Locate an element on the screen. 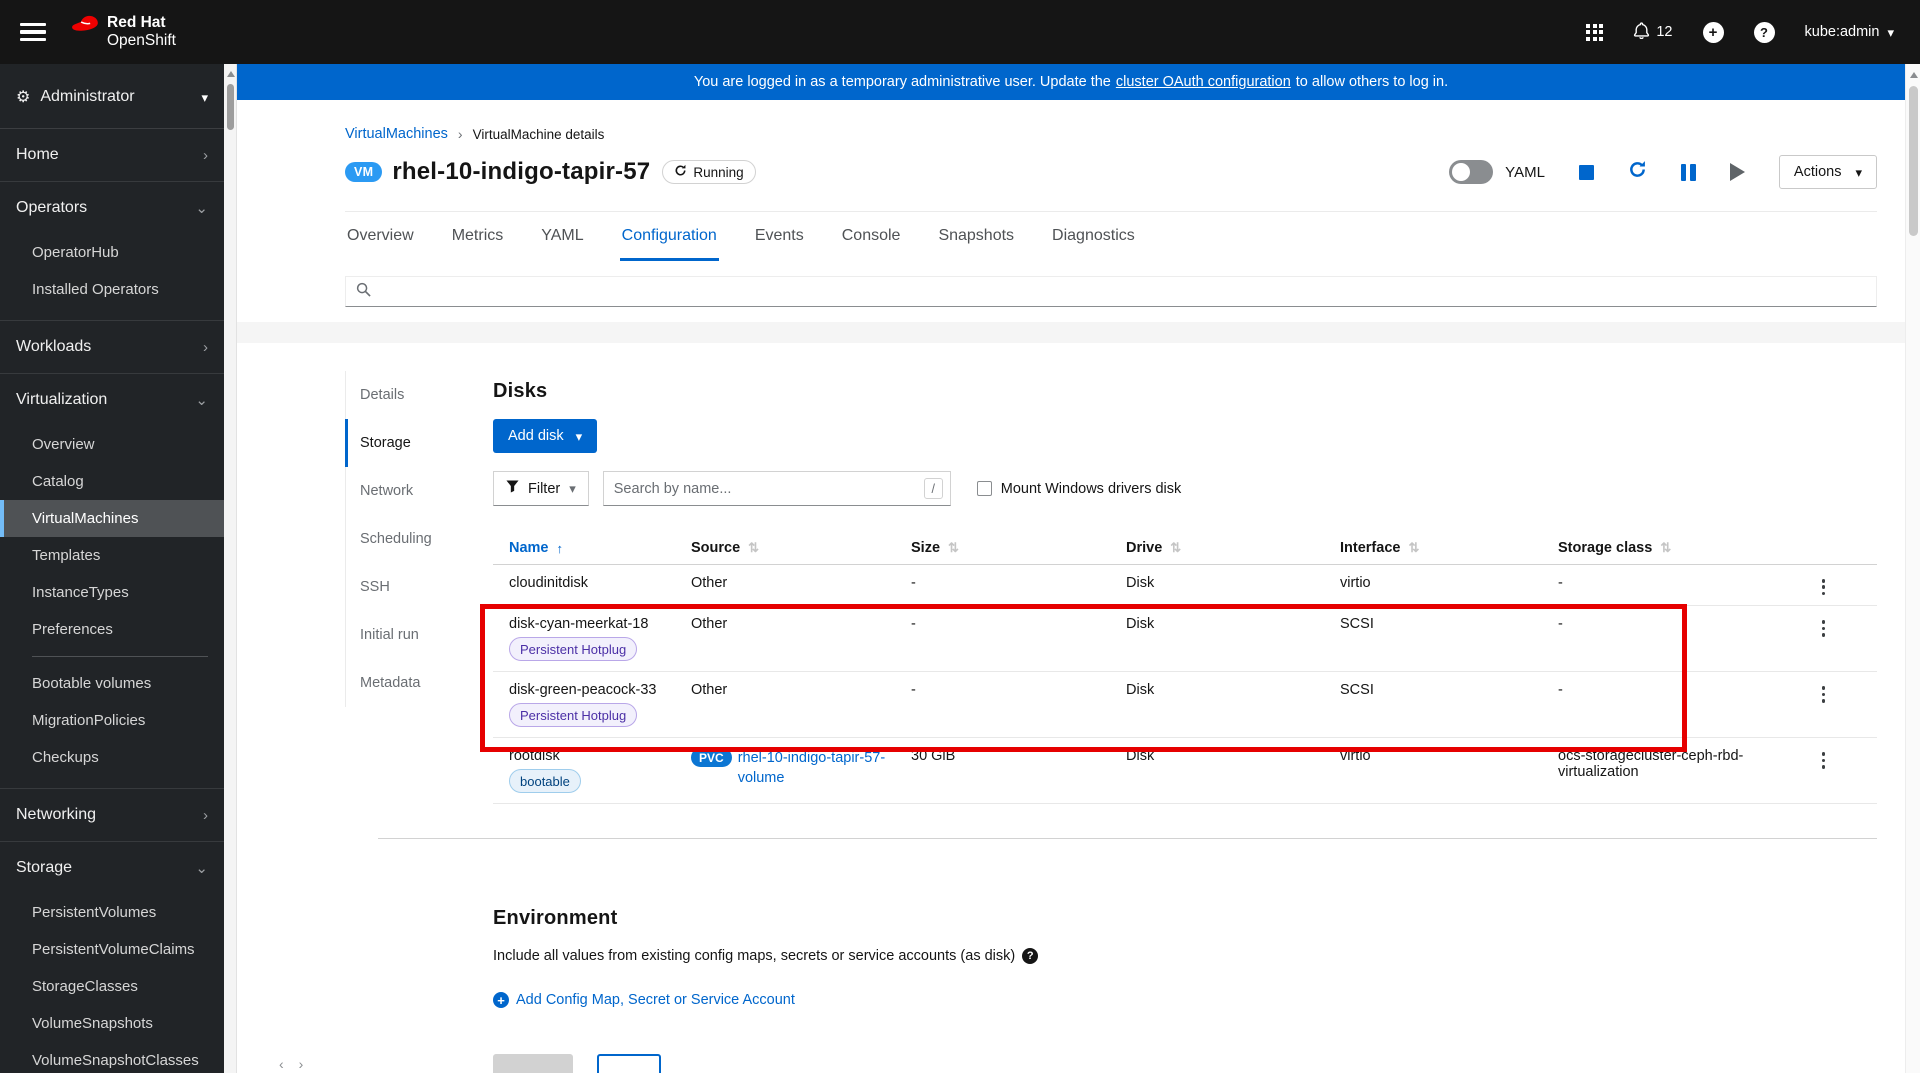 Image resolution: width=1920 pixels, height=1073 pixels. sidebar-item-storage: Storage ⌄ is located at coordinates (112, 868).